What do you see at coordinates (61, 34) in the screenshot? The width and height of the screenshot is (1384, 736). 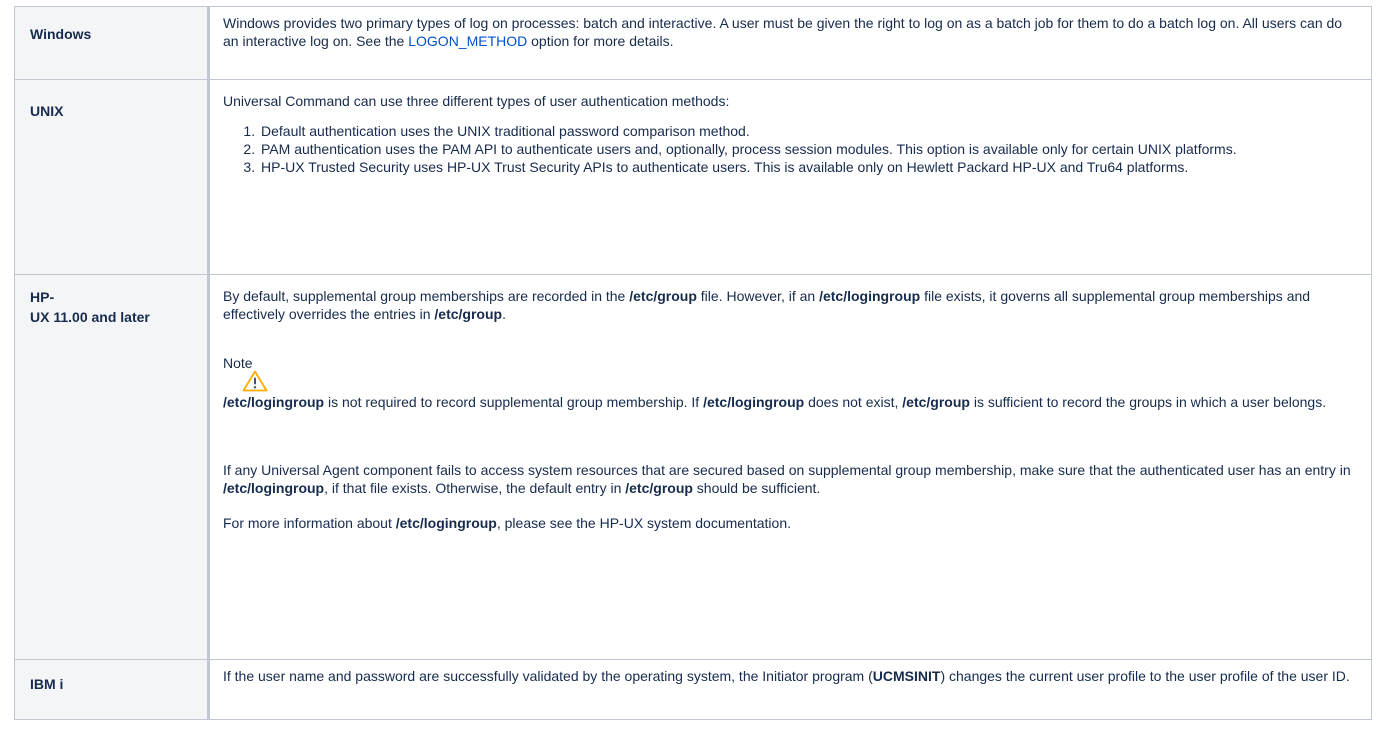 I see `row-header-label: Windows` at bounding box center [61, 34].